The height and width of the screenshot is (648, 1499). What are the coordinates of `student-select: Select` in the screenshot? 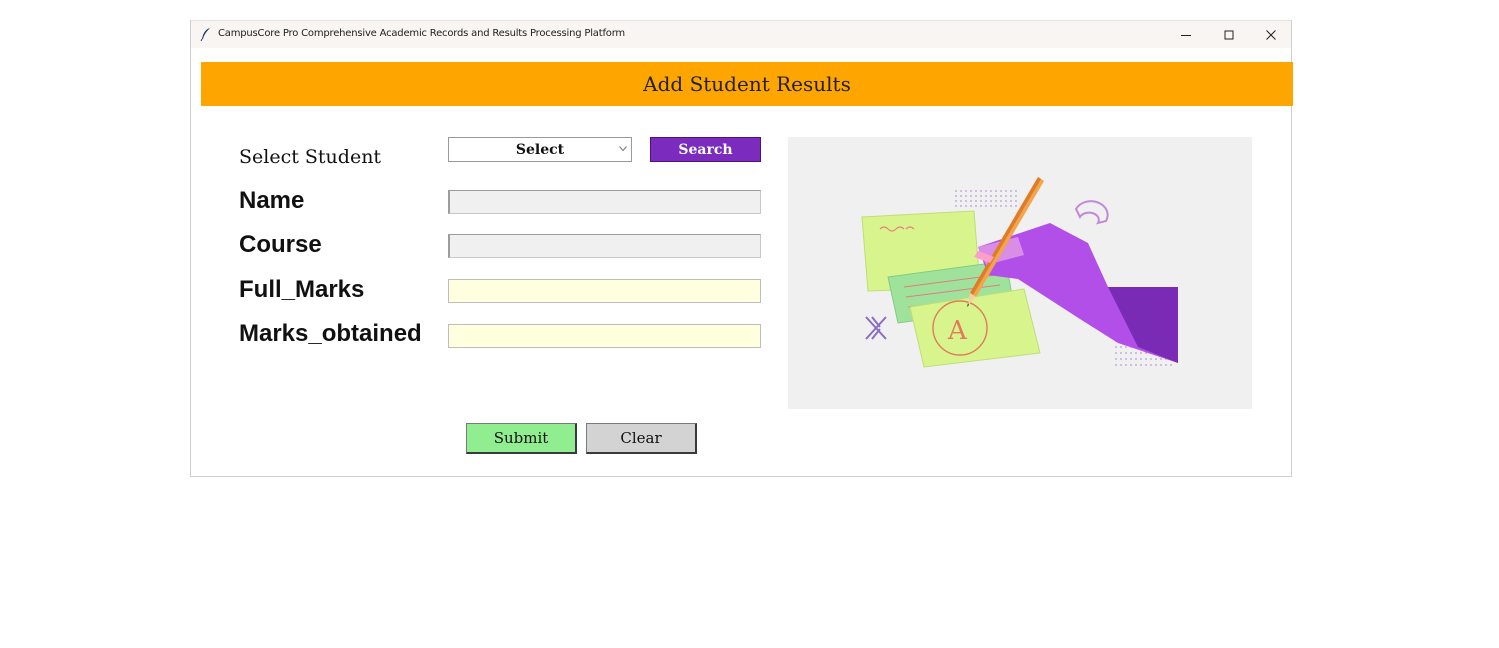 It's located at (540, 149).